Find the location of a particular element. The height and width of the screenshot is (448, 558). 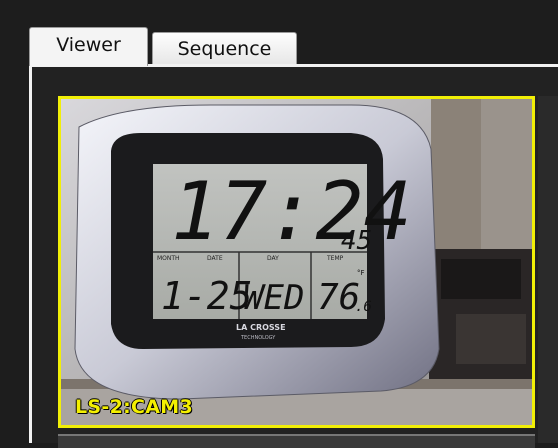

clock-date: 1-25 is located at coordinates (207, 296).